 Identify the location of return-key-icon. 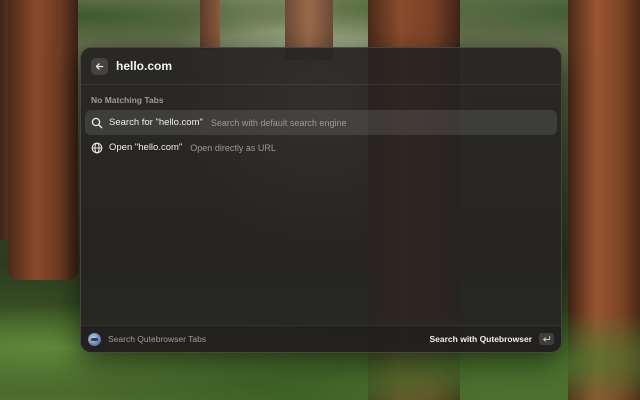
(546, 339).